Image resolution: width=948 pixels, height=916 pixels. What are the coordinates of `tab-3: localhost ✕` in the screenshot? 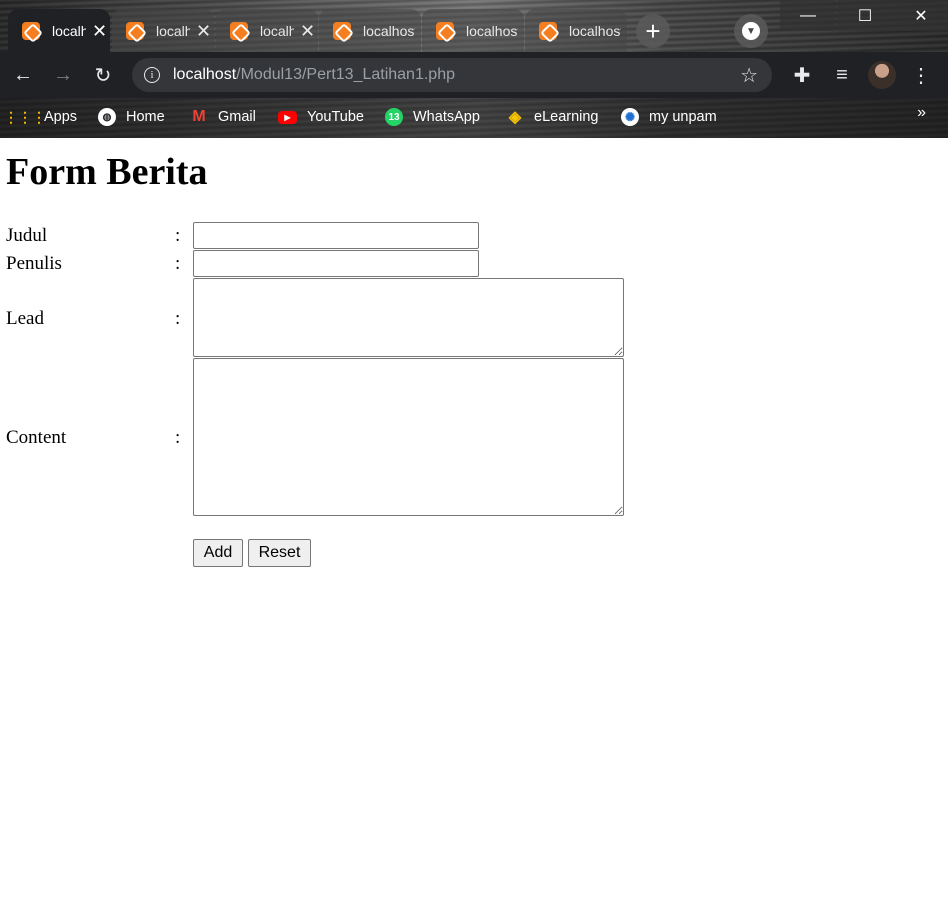 It's located at (267, 30).